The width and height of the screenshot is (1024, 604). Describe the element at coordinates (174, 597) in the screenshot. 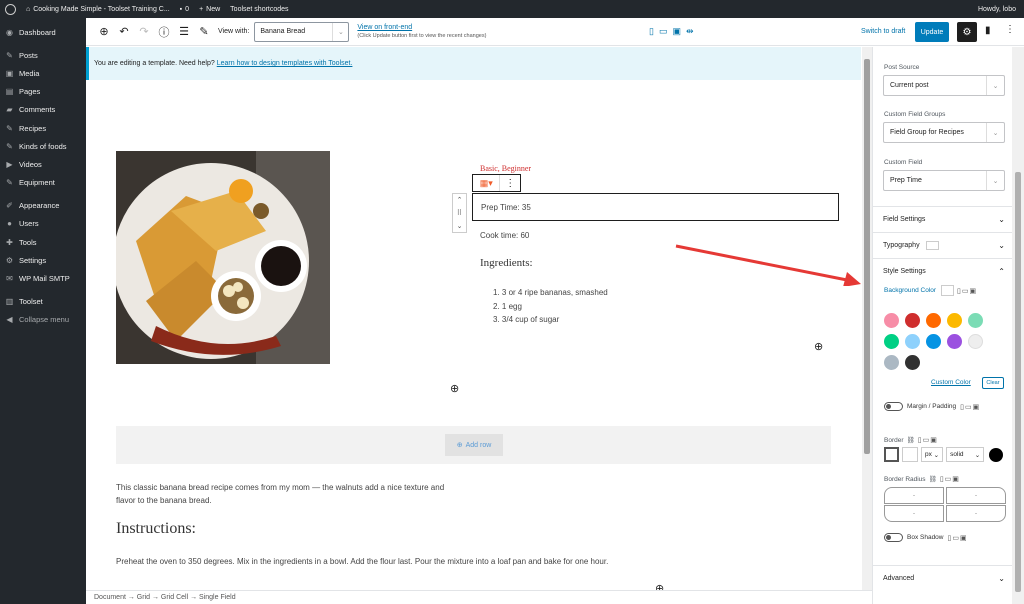

I see `breadcrumb-item: Grid Cell` at that location.